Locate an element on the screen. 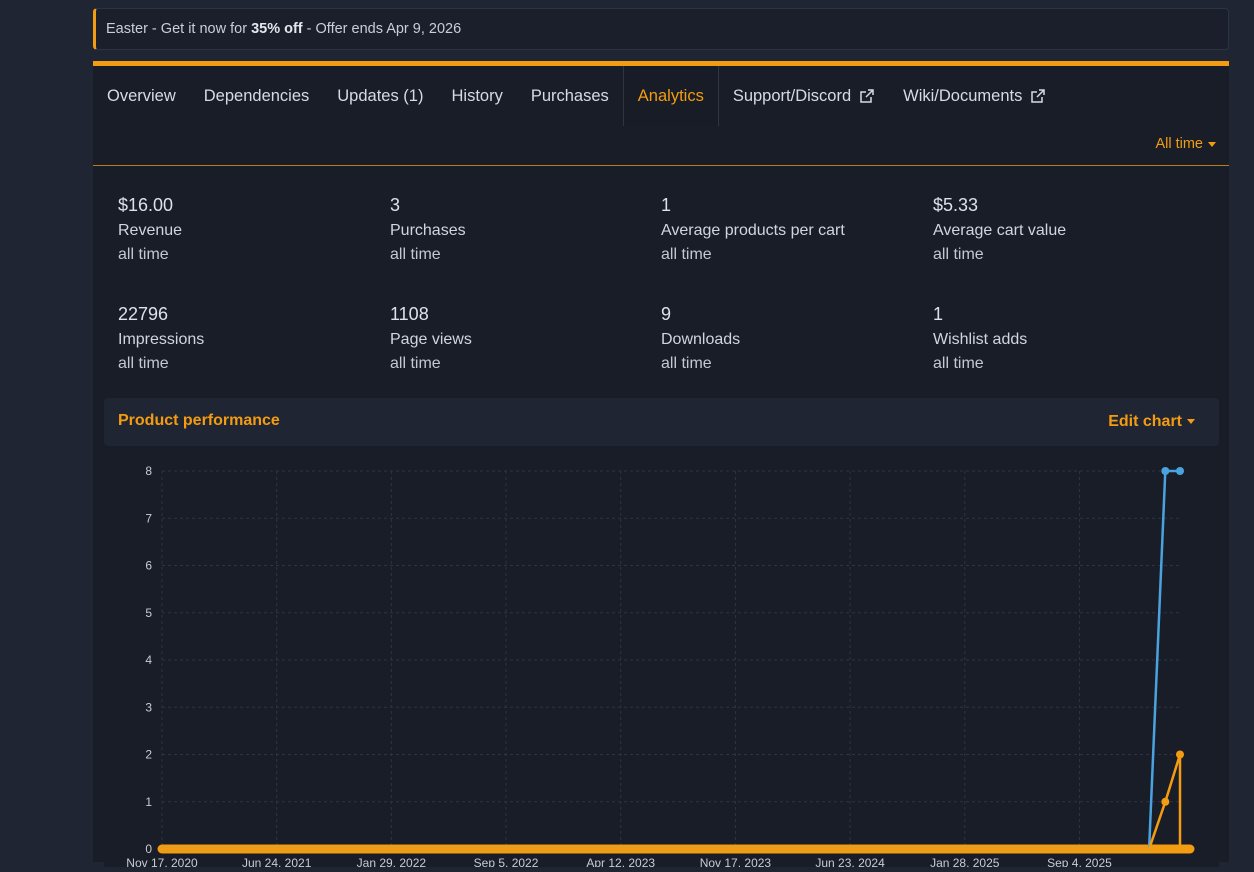  tab-purchases: Purchases is located at coordinates (570, 96).